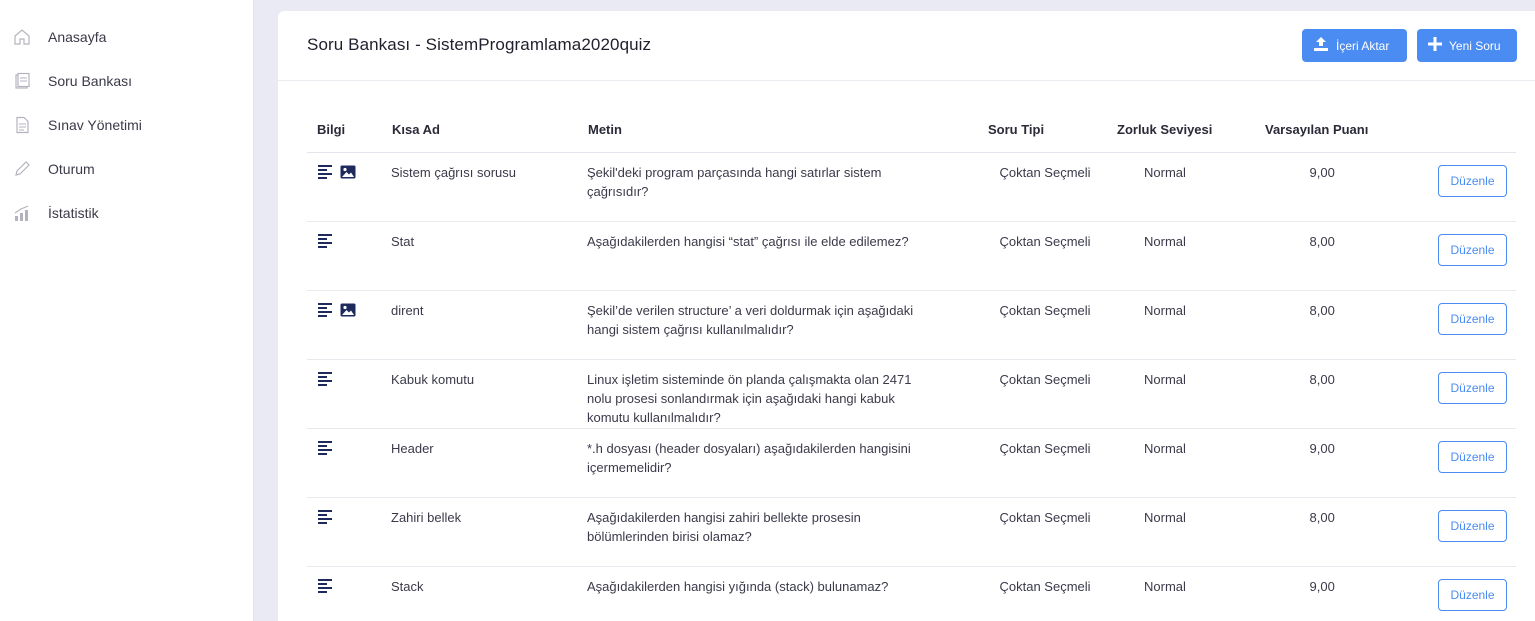  What do you see at coordinates (22, 125) in the screenshot?
I see `document-icon` at bounding box center [22, 125].